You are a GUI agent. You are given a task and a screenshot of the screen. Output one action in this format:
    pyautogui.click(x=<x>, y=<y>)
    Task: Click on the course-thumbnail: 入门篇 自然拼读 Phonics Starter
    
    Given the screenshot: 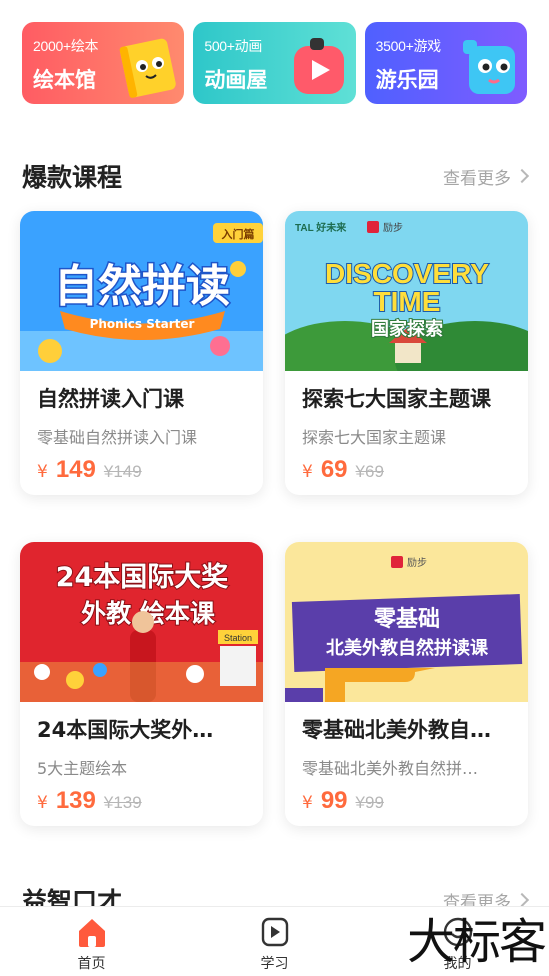 What is the action you would take?
    pyautogui.click(x=141, y=291)
    